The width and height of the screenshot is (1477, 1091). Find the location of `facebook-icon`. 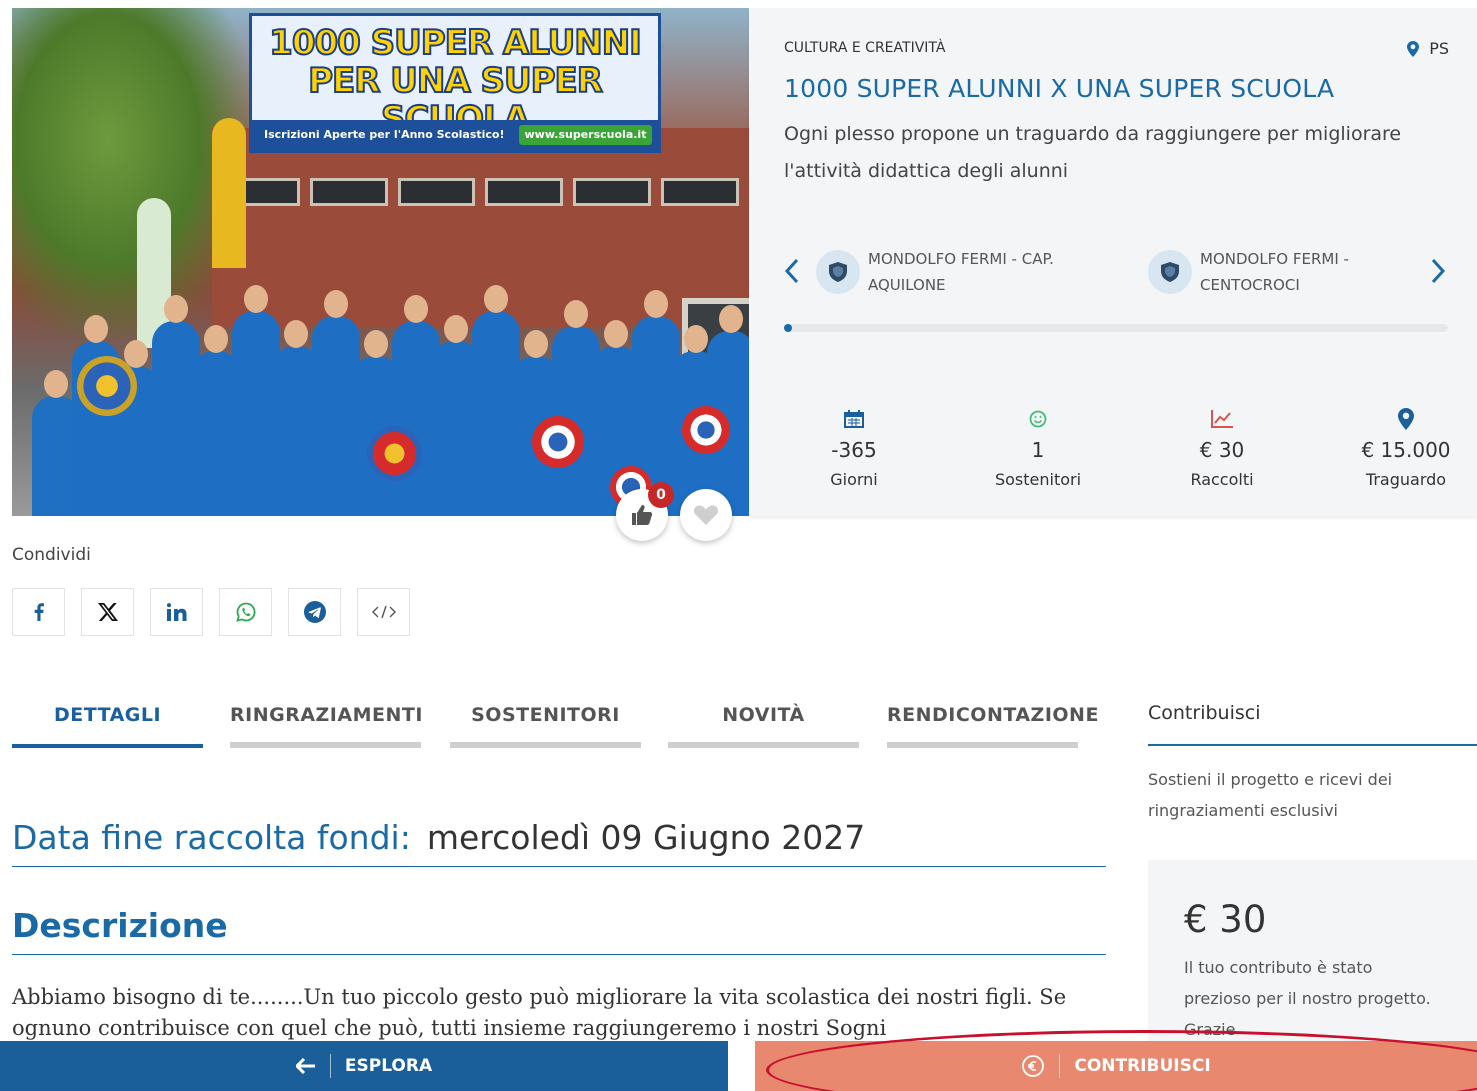

facebook-icon is located at coordinates (39, 612).